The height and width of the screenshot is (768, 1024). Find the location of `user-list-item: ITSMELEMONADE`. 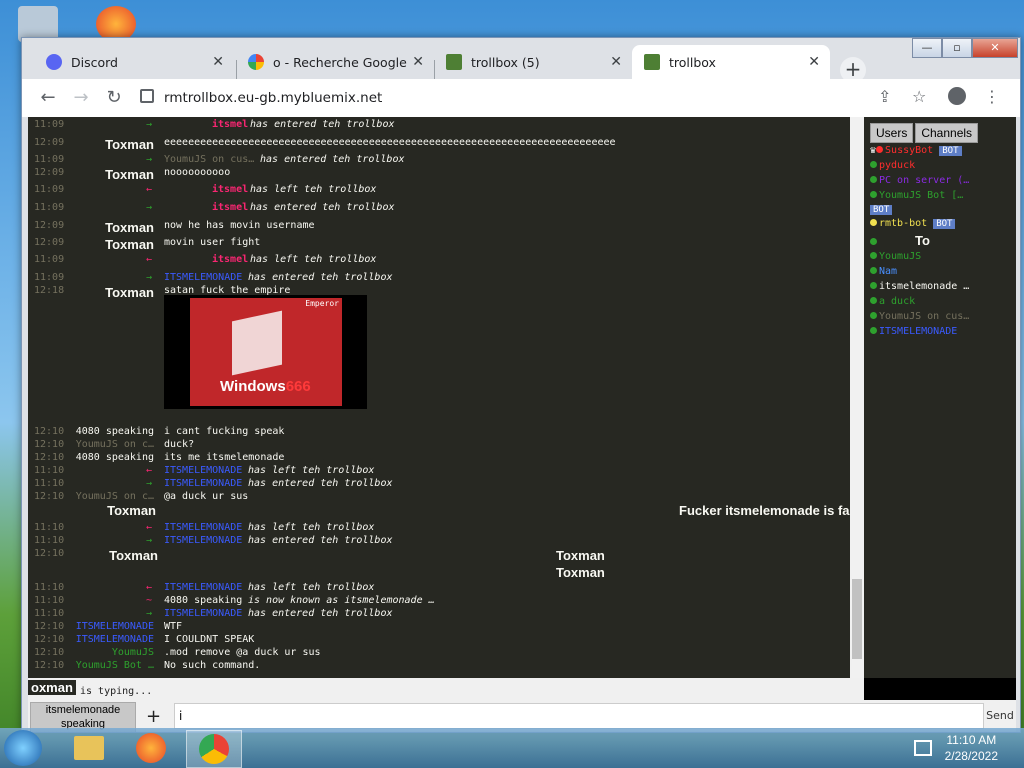

user-list-item: ITSMELEMONADE is located at coordinates (913, 333).